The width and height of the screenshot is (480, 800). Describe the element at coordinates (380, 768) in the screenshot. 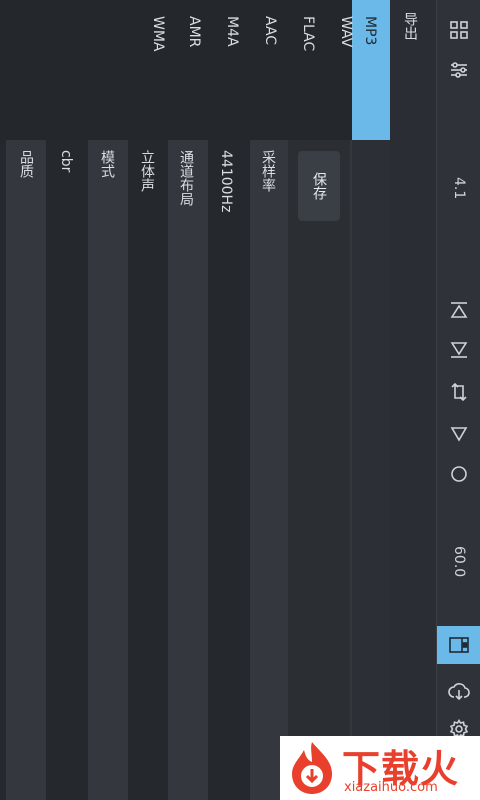

I see `watermark: 下载火 xiazaihuo.com` at that location.